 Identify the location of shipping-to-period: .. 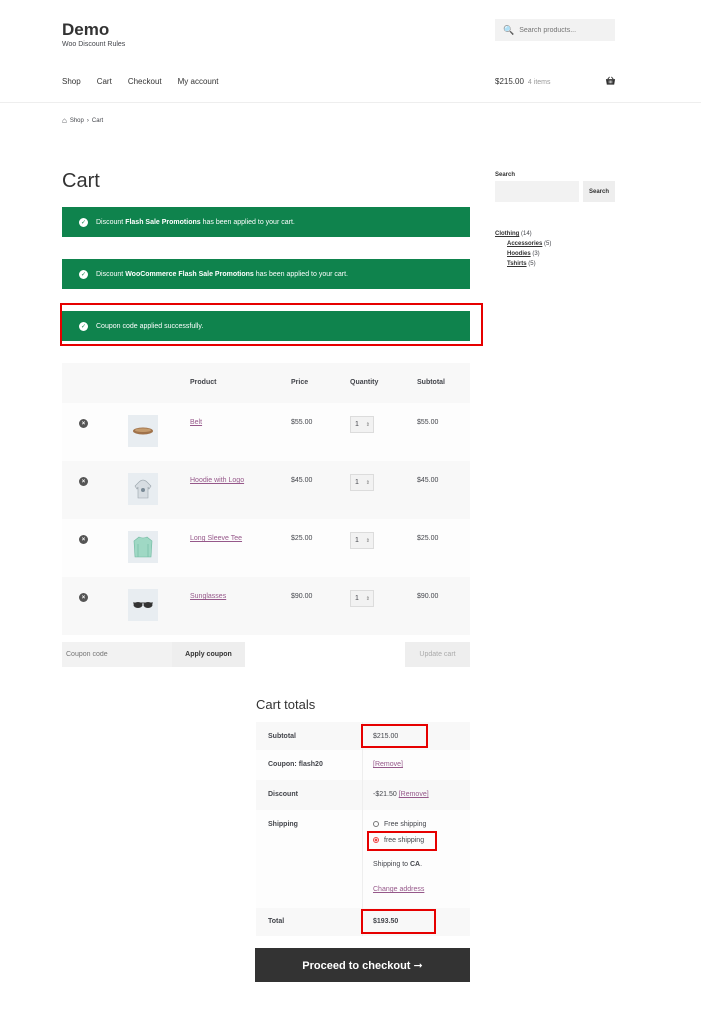
(421, 864).